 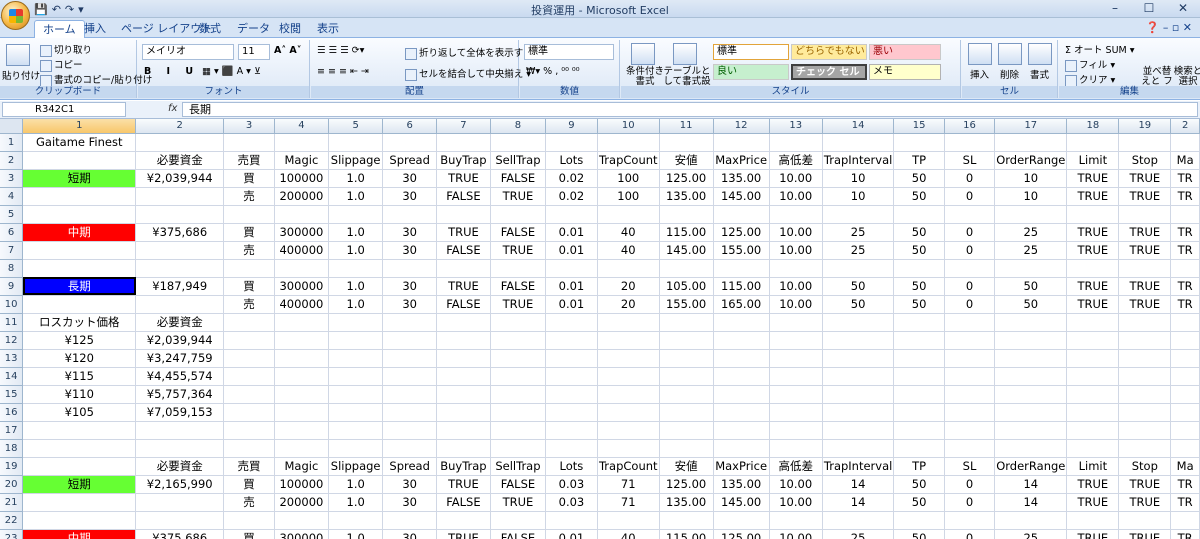 What do you see at coordinates (571, 232) in the screenshot?
I see `cell: 0.01` at bounding box center [571, 232].